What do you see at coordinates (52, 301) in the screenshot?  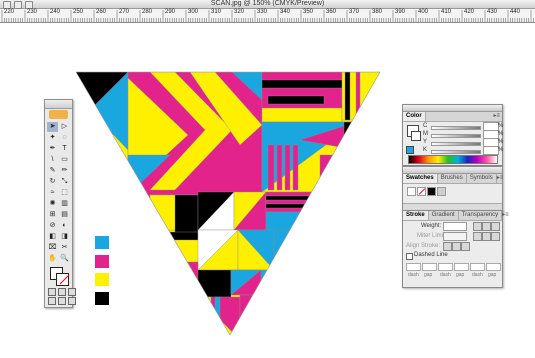 I see `standard-screen-mode-button` at bounding box center [52, 301].